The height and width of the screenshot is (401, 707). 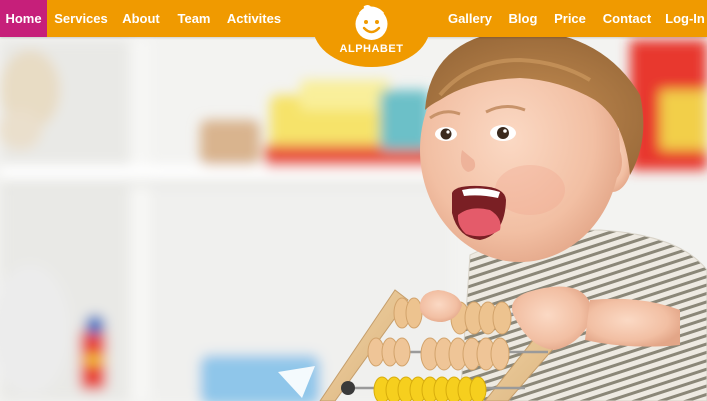 What do you see at coordinates (23, 18) in the screenshot?
I see `nav-link-home: Home` at bounding box center [23, 18].